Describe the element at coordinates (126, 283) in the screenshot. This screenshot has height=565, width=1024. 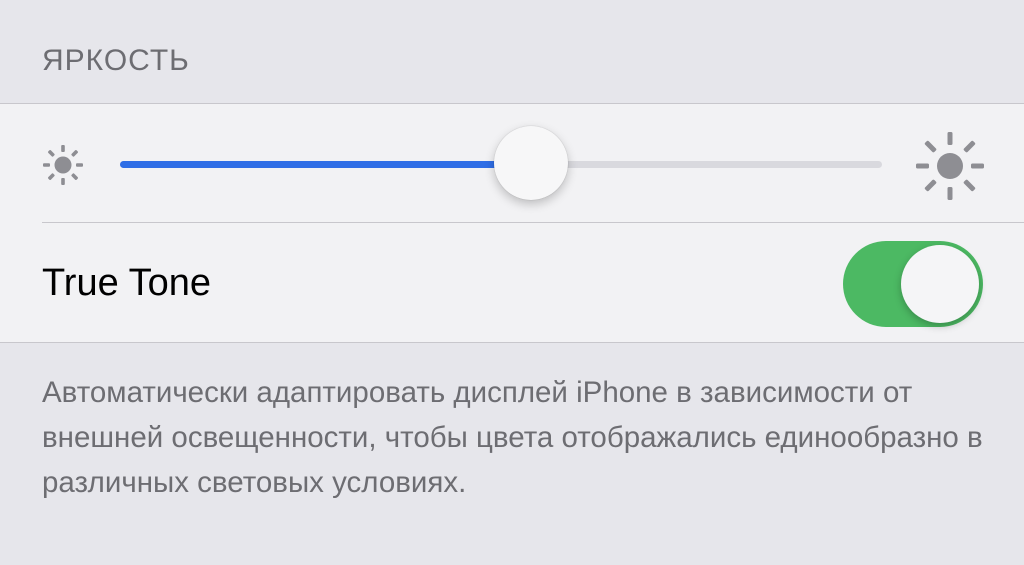
I see `true-tone-label: True Tone` at that location.